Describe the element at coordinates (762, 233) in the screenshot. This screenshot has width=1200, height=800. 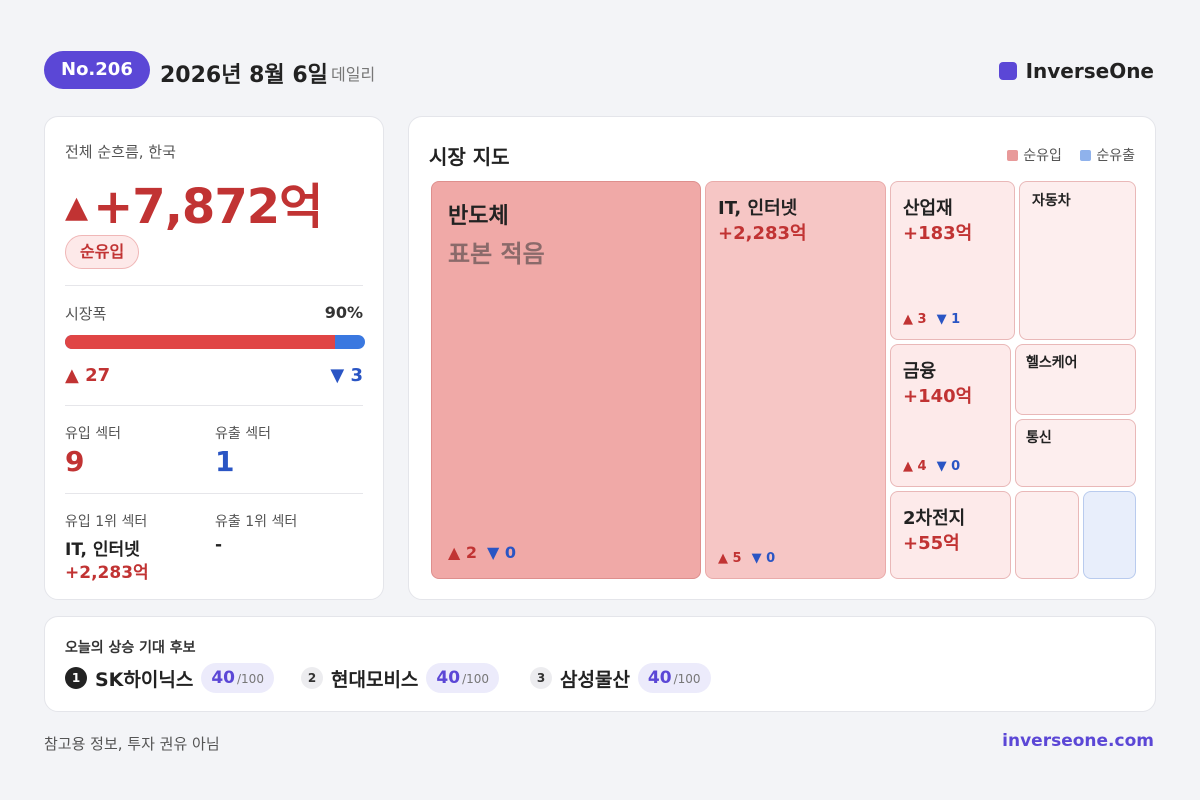
I see `tile-value: +2,283억` at that location.